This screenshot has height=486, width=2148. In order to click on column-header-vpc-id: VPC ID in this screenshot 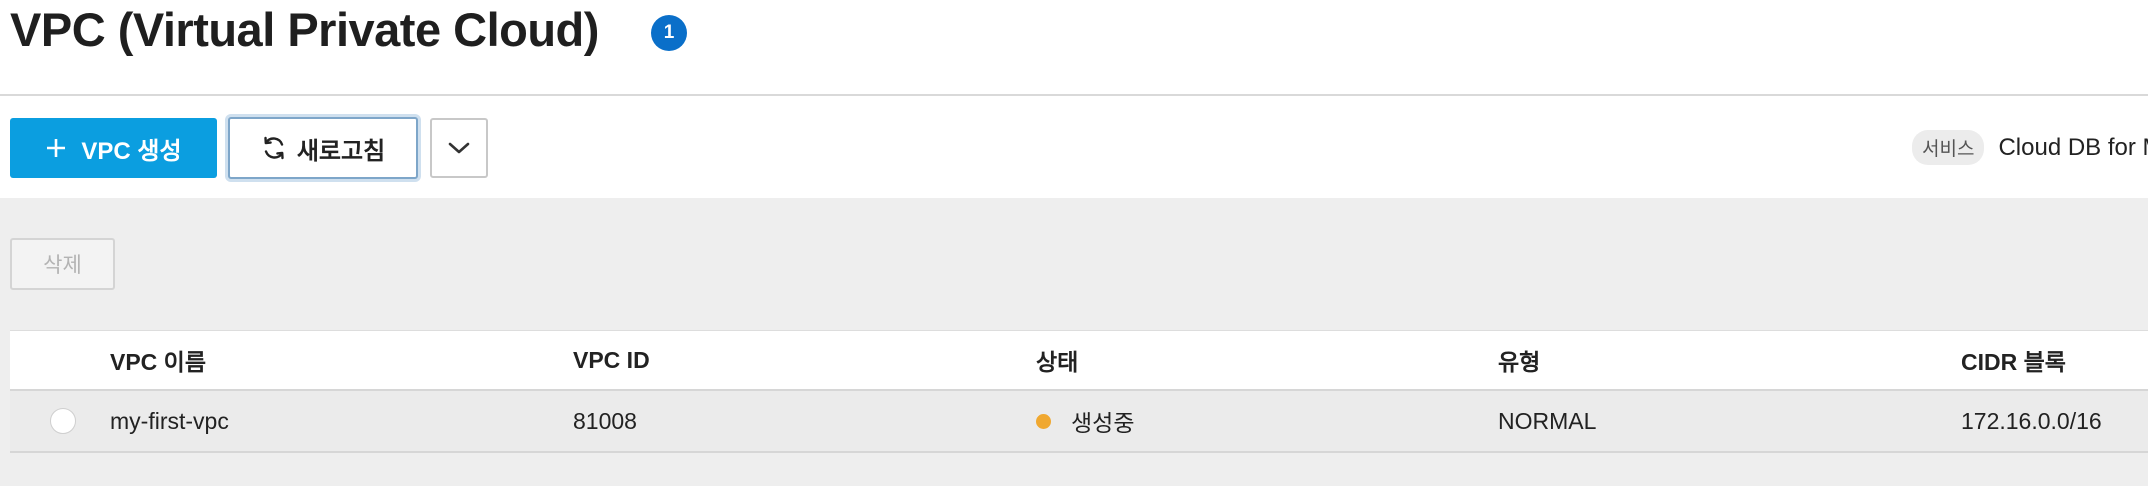, I will do `click(611, 360)`.